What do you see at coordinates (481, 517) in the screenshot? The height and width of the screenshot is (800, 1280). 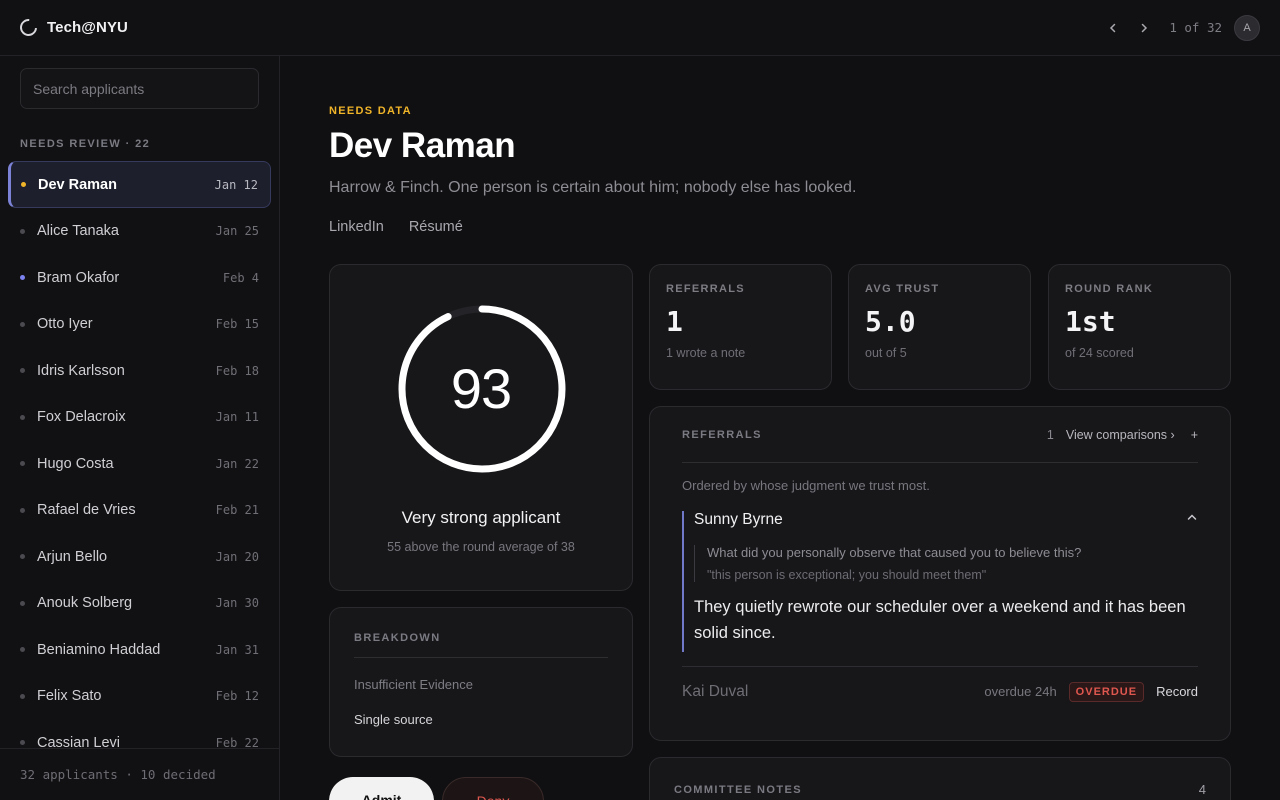 I see `score-verdict: Very strong applicant` at bounding box center [481, 517].